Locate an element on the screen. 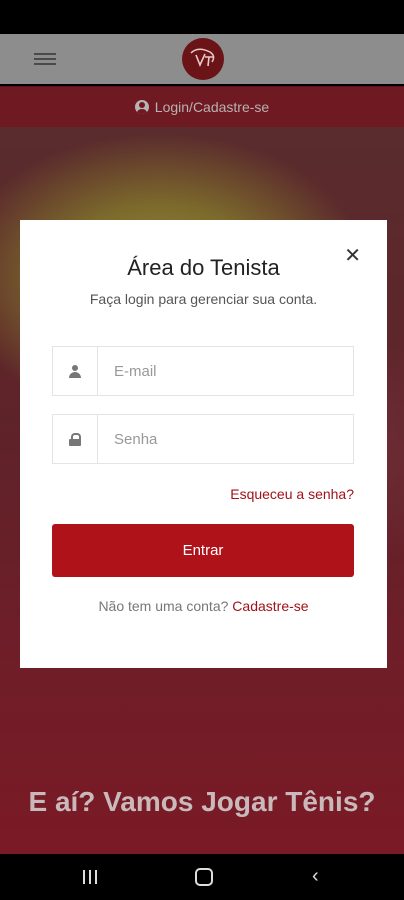  login-register-bar: Login/Cadastre-se is located at coordinates (202, 107).